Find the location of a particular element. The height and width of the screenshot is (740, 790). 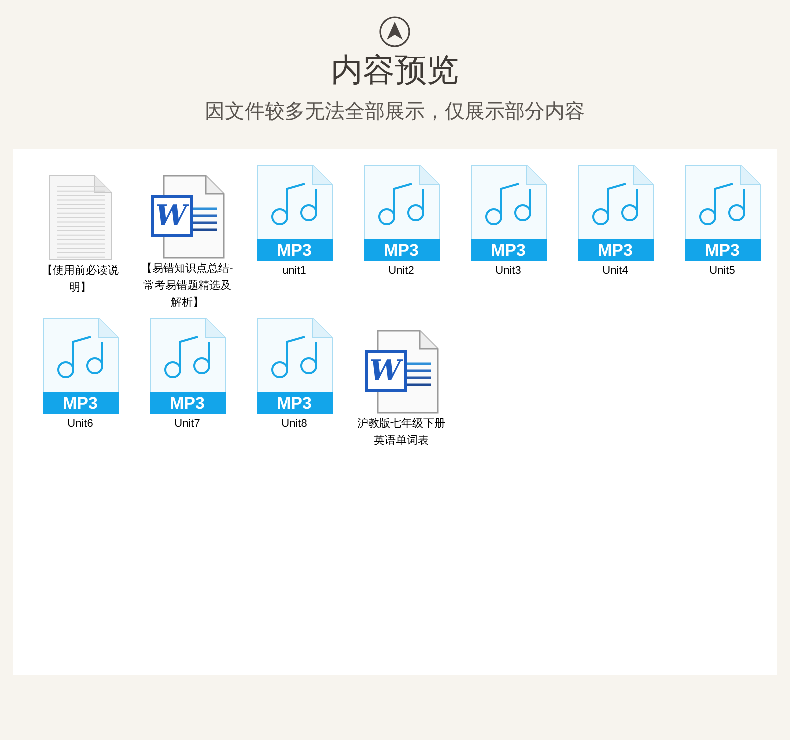

file-name: Unit8 is located at coordinates (294, 424).